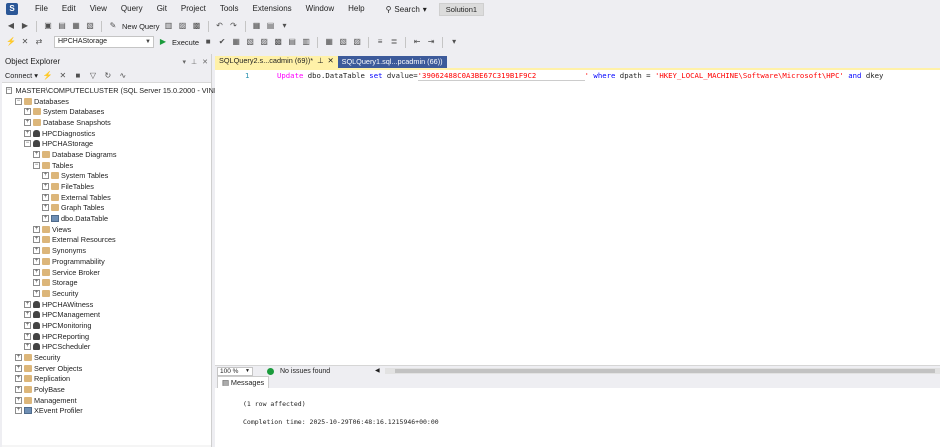 This screenshot has width=940, height=447. What do you see at coordinates (162, 9) in the screenshot?
I see `menu-git: Git` at bounding box center [162, 9].